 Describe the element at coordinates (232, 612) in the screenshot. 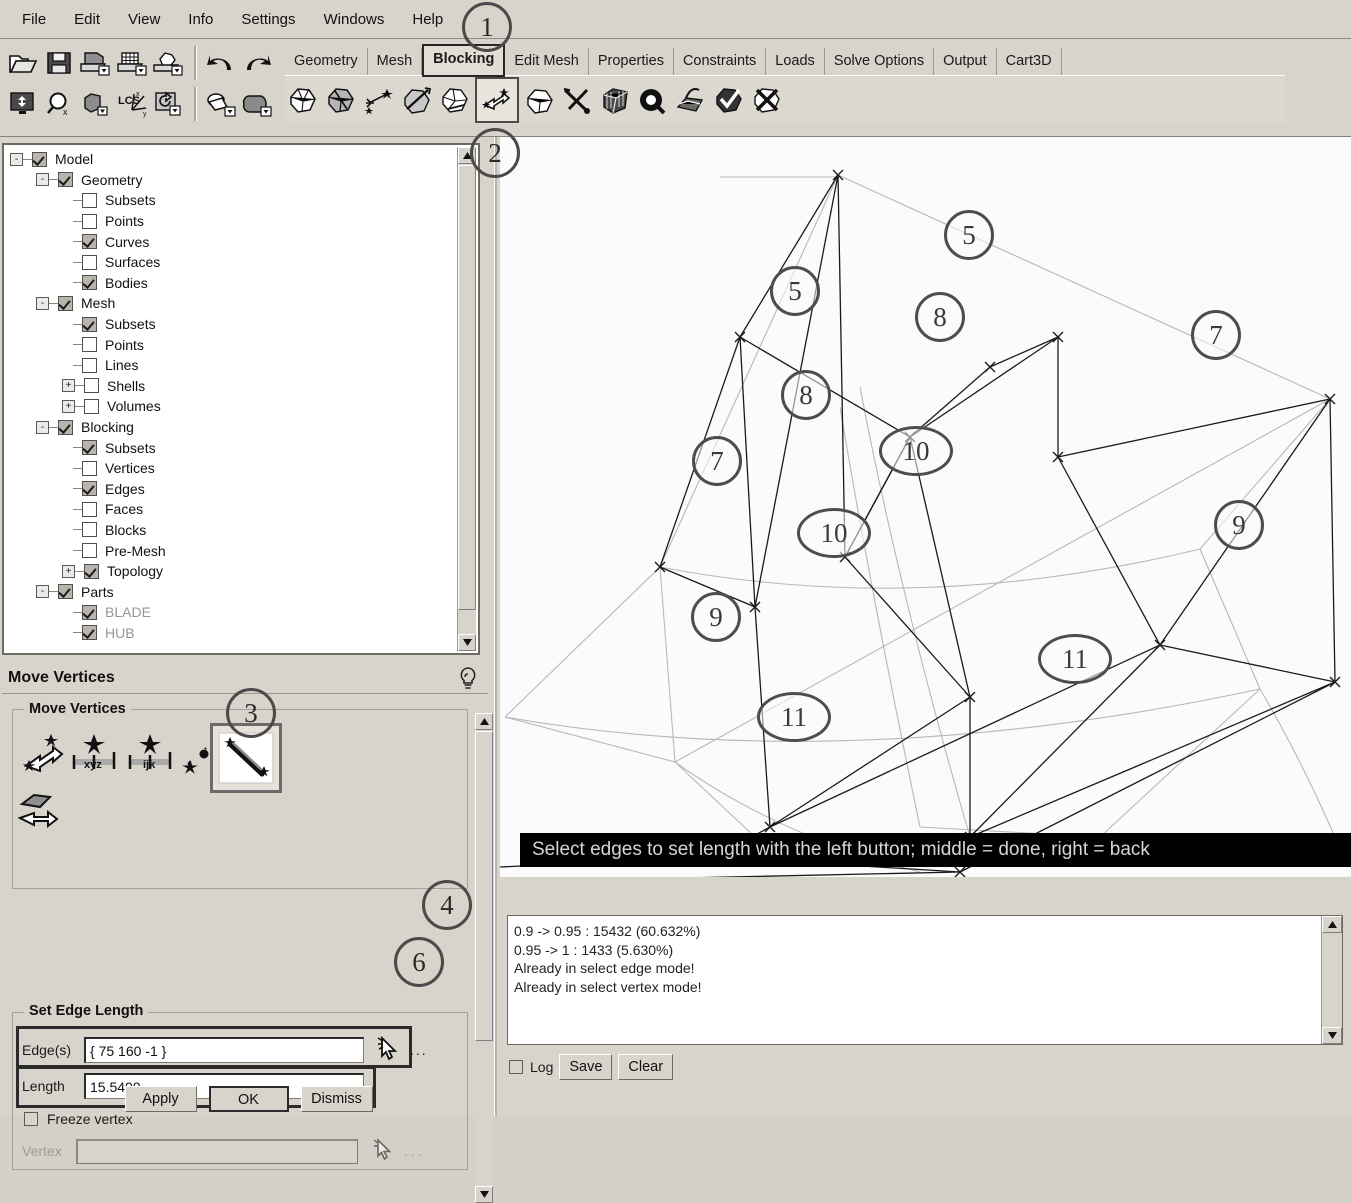

I see `tree-node-blade: BLADE` at that location.